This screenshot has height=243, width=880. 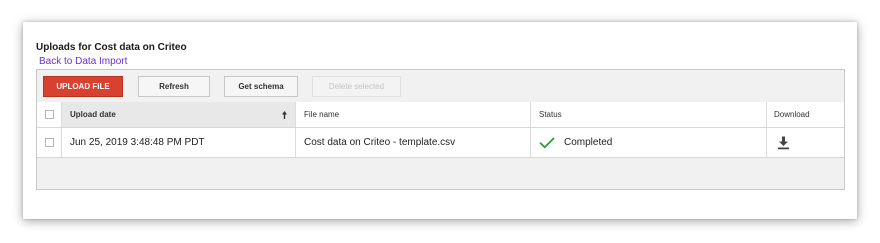 I want to click on table-header-row: Upload date File name Status Download, so click(x=440, y=115).